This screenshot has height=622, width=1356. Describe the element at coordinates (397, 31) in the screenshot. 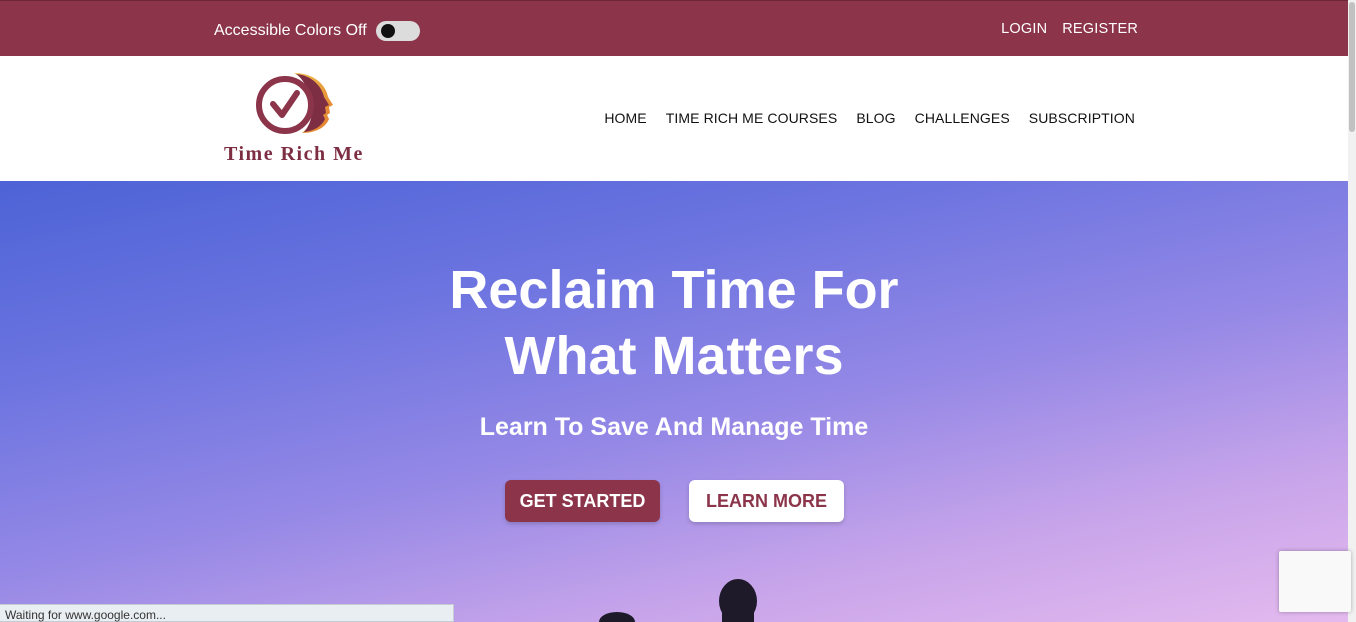

I see `accessible-colors-toggle` at that location.